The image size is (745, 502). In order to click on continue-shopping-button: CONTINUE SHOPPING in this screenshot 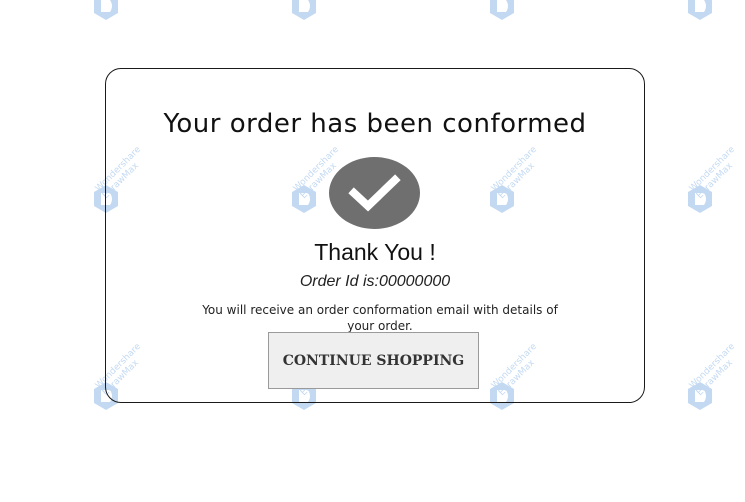, I will do `click(373, 360)`.